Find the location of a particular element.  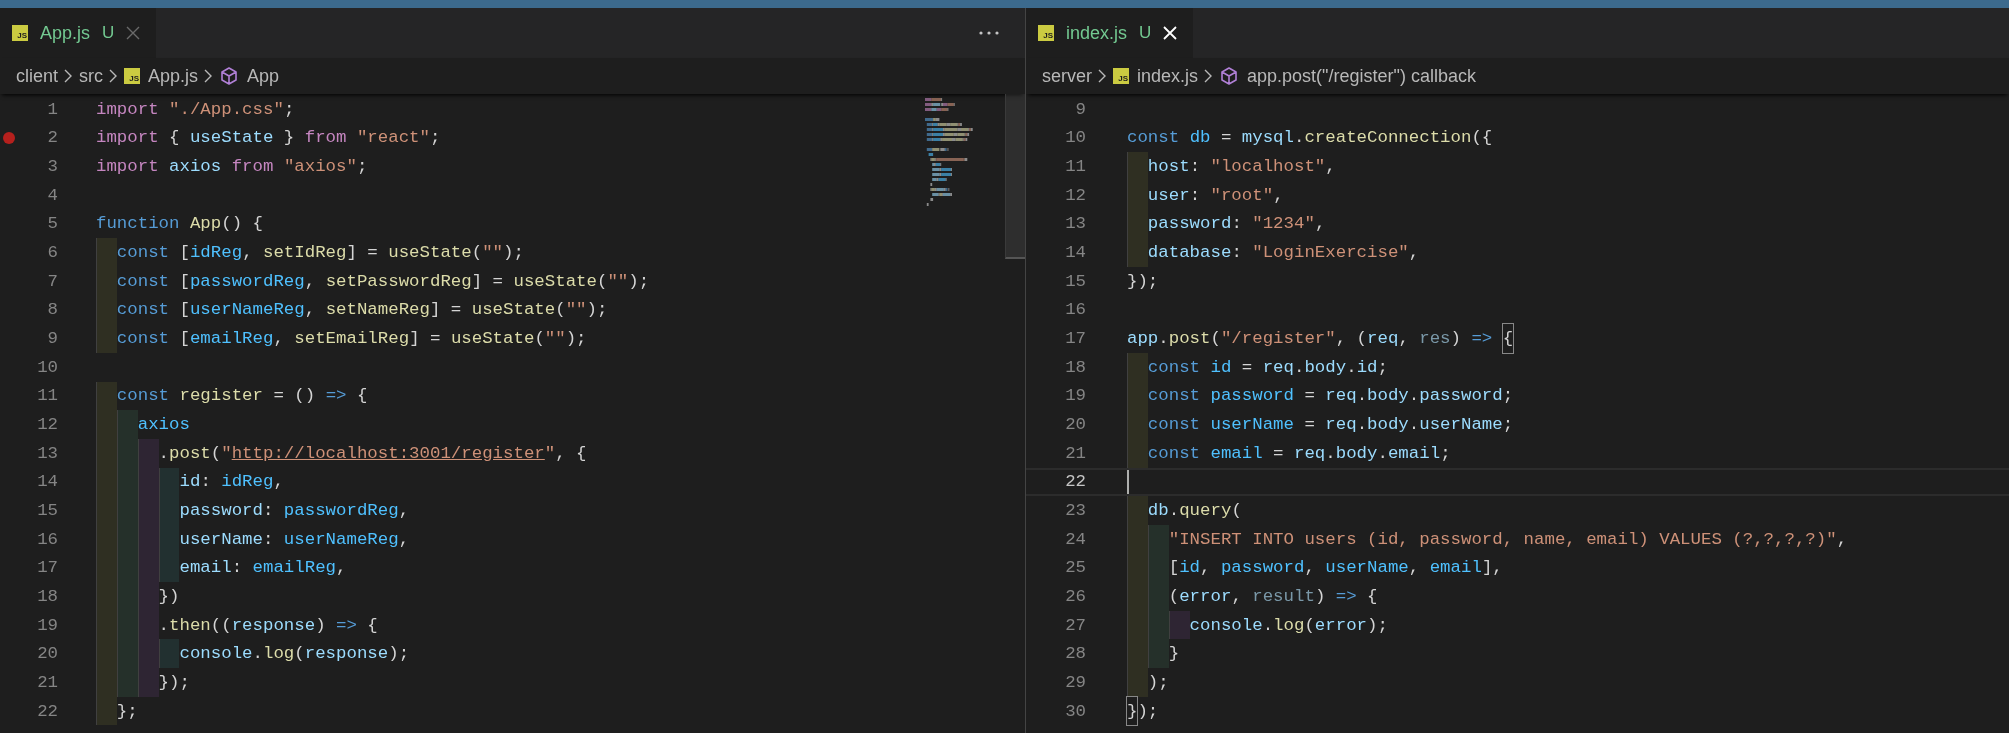

editor-tab: JS index.js U is located at coordinates (1110, 33).